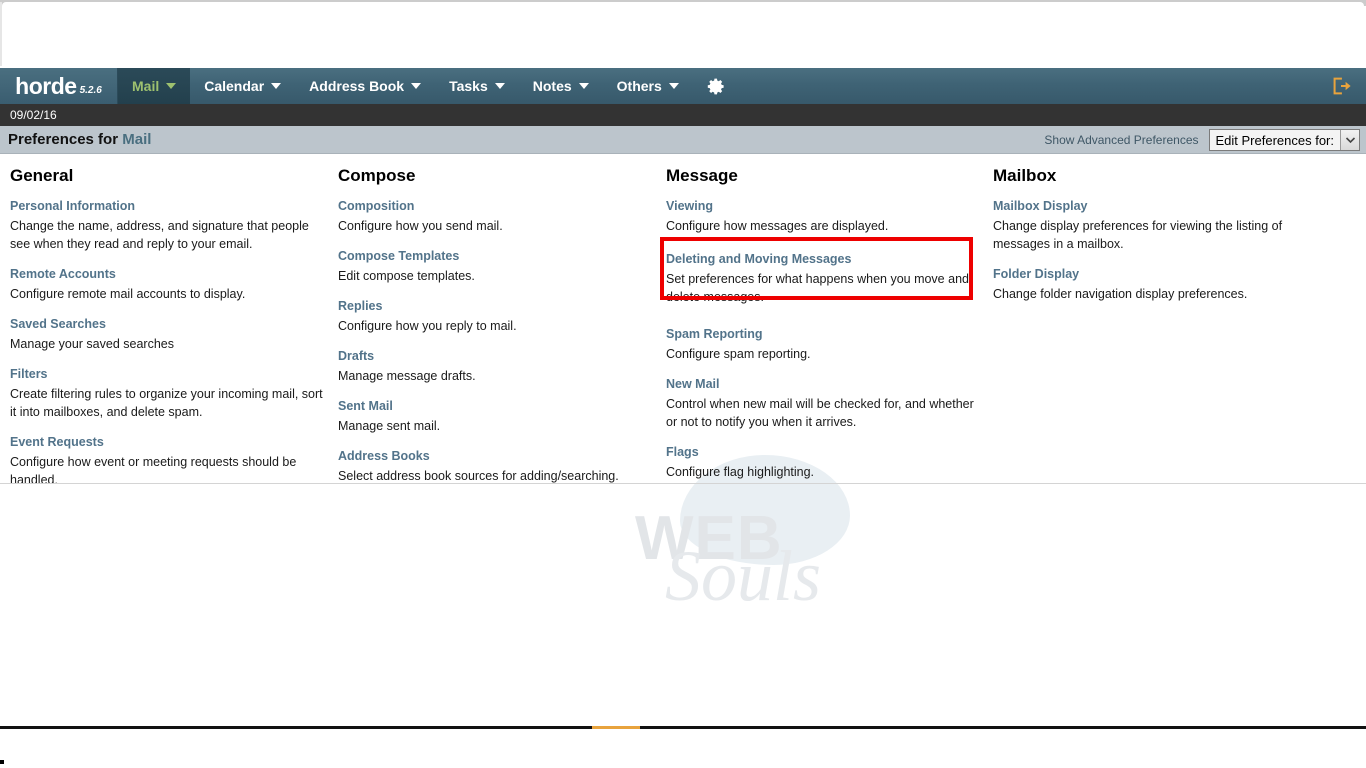 This screenshot has width=1366, height=768. What do you see at coordinates (234, 86) in the screenshot?
I see `nav-item-calendar-label: Calendar` at bounding box center [234, 86].